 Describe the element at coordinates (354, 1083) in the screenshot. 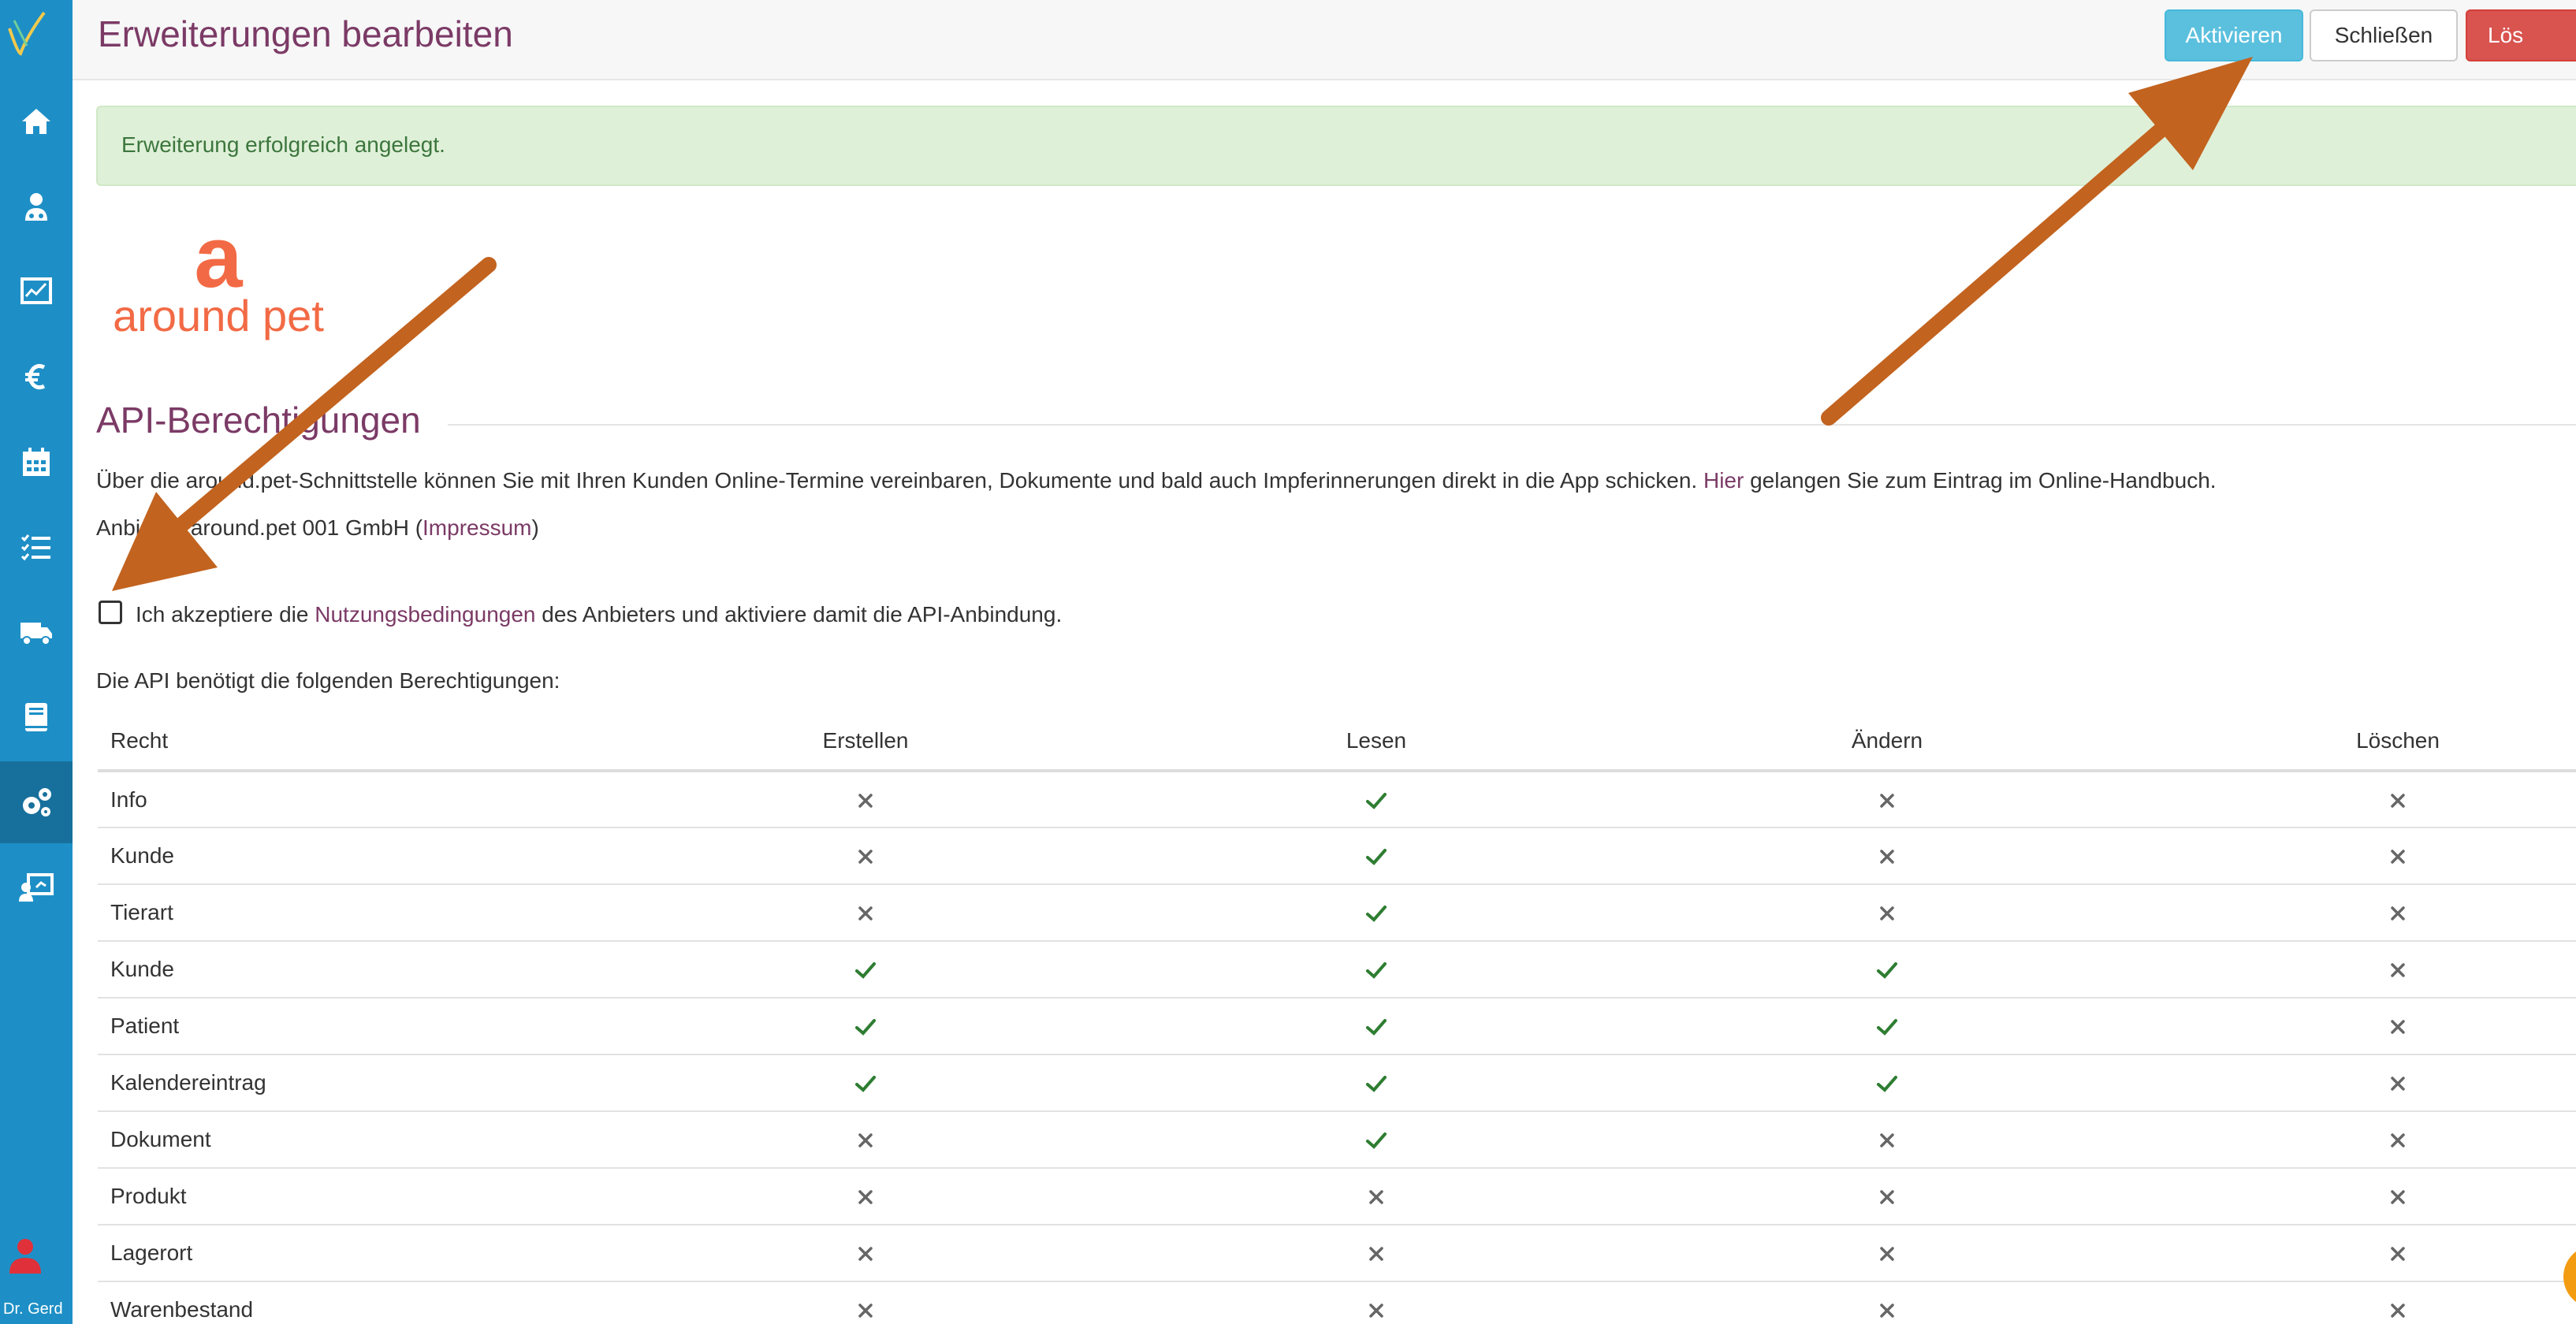

I see `permission-name: Kalendereintrag` at that location.